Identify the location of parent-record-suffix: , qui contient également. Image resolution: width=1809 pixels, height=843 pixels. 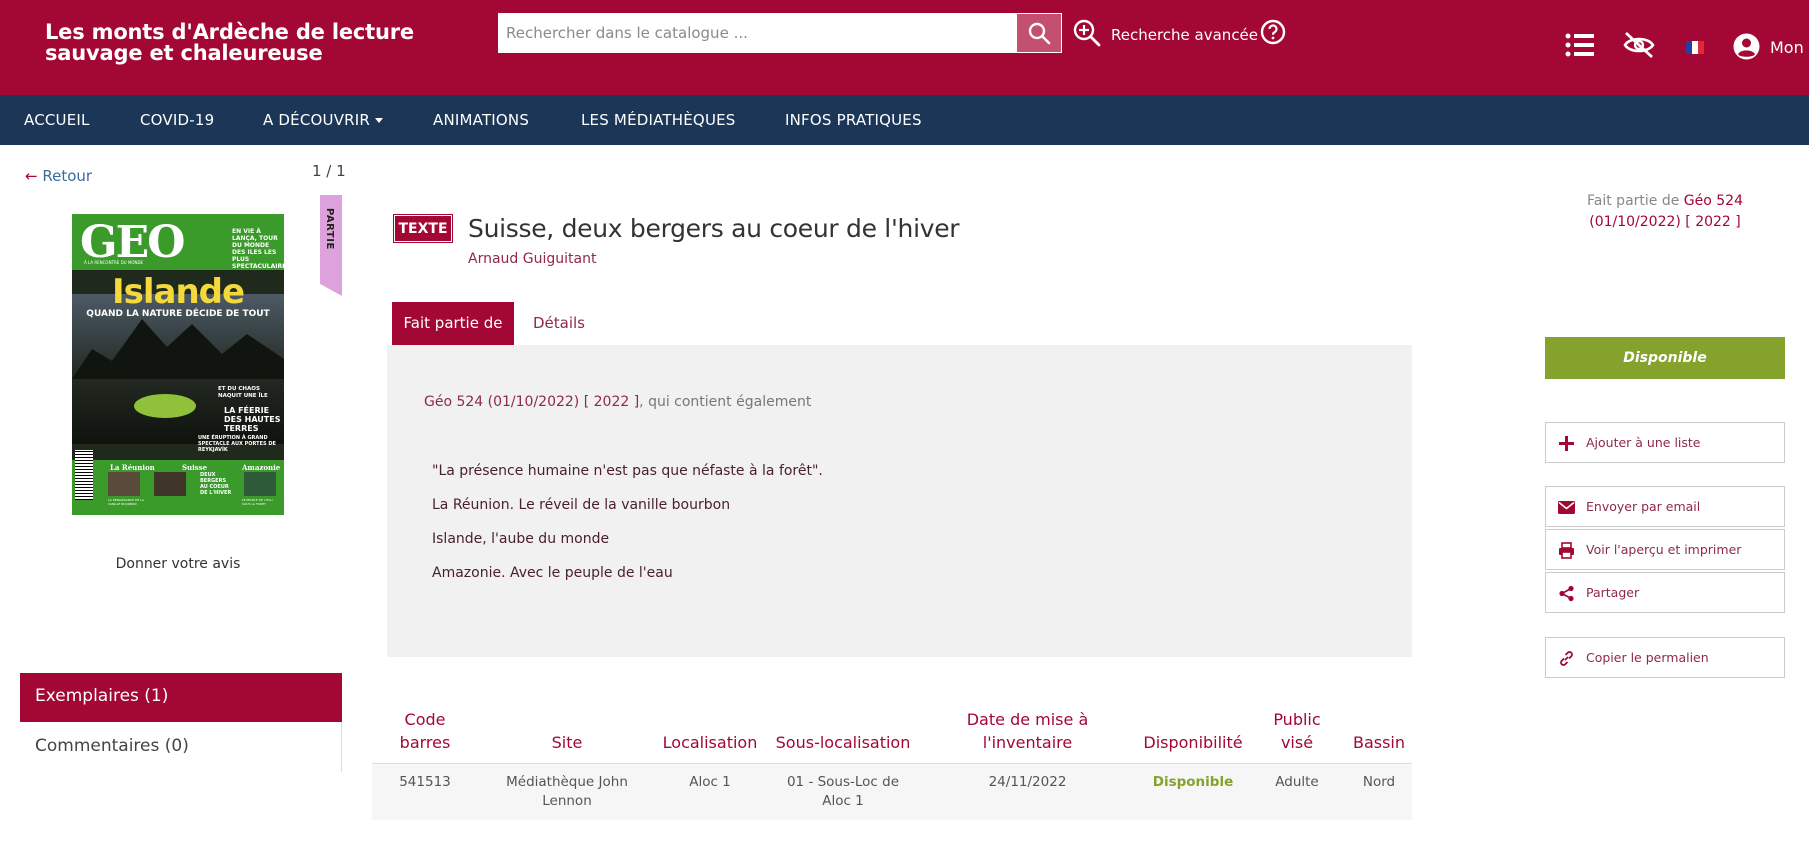
(725, 402).